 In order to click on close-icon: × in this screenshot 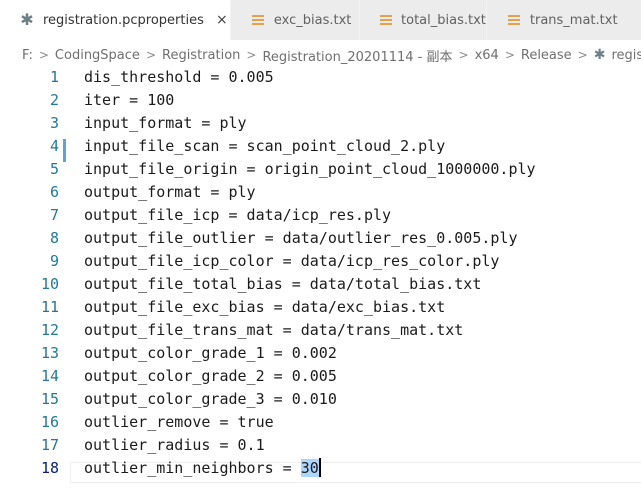, I will do `click(222, 20)`.